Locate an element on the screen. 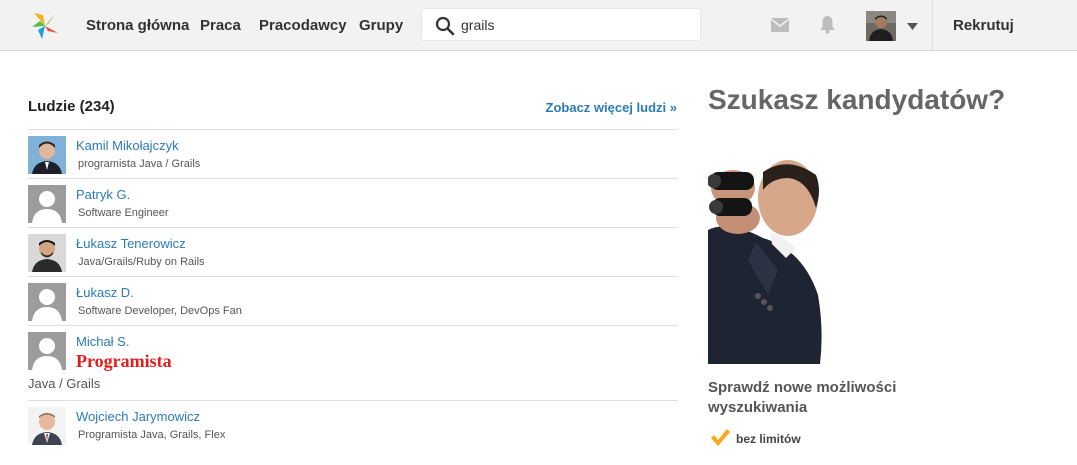 This screenshot has width=1077, height=465. nav-groups-link: Grupy is located at coordinates (381, 25).